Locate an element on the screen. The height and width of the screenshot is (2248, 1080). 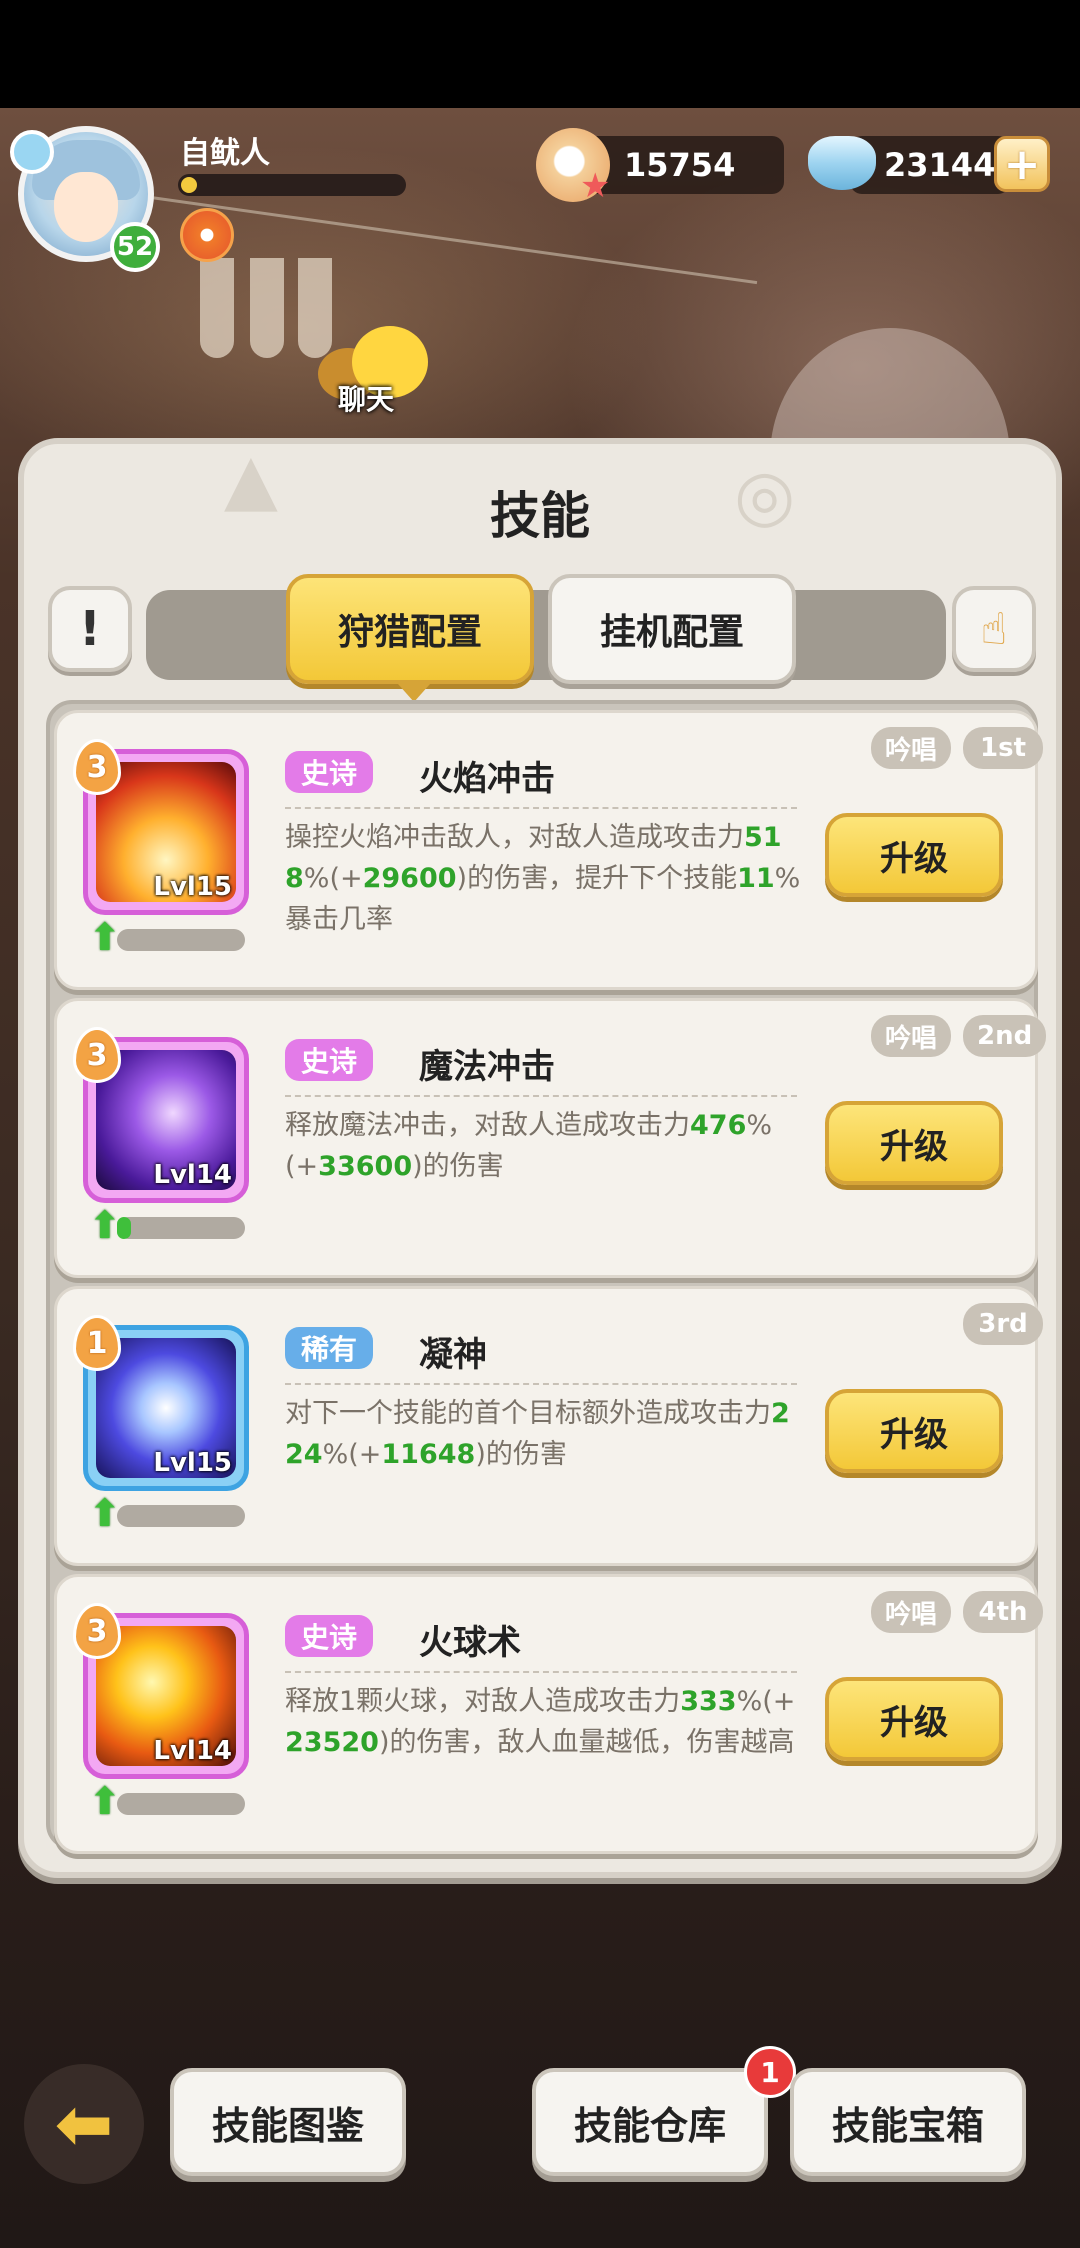
hand-pointer-button: ☝ is located at coordinates (994, 629).